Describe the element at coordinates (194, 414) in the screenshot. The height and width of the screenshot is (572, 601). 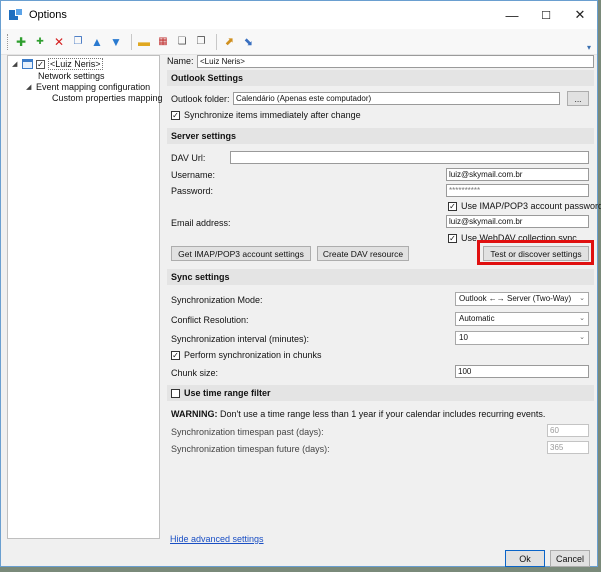
I see `warning-bold: WARNING:` at that location.